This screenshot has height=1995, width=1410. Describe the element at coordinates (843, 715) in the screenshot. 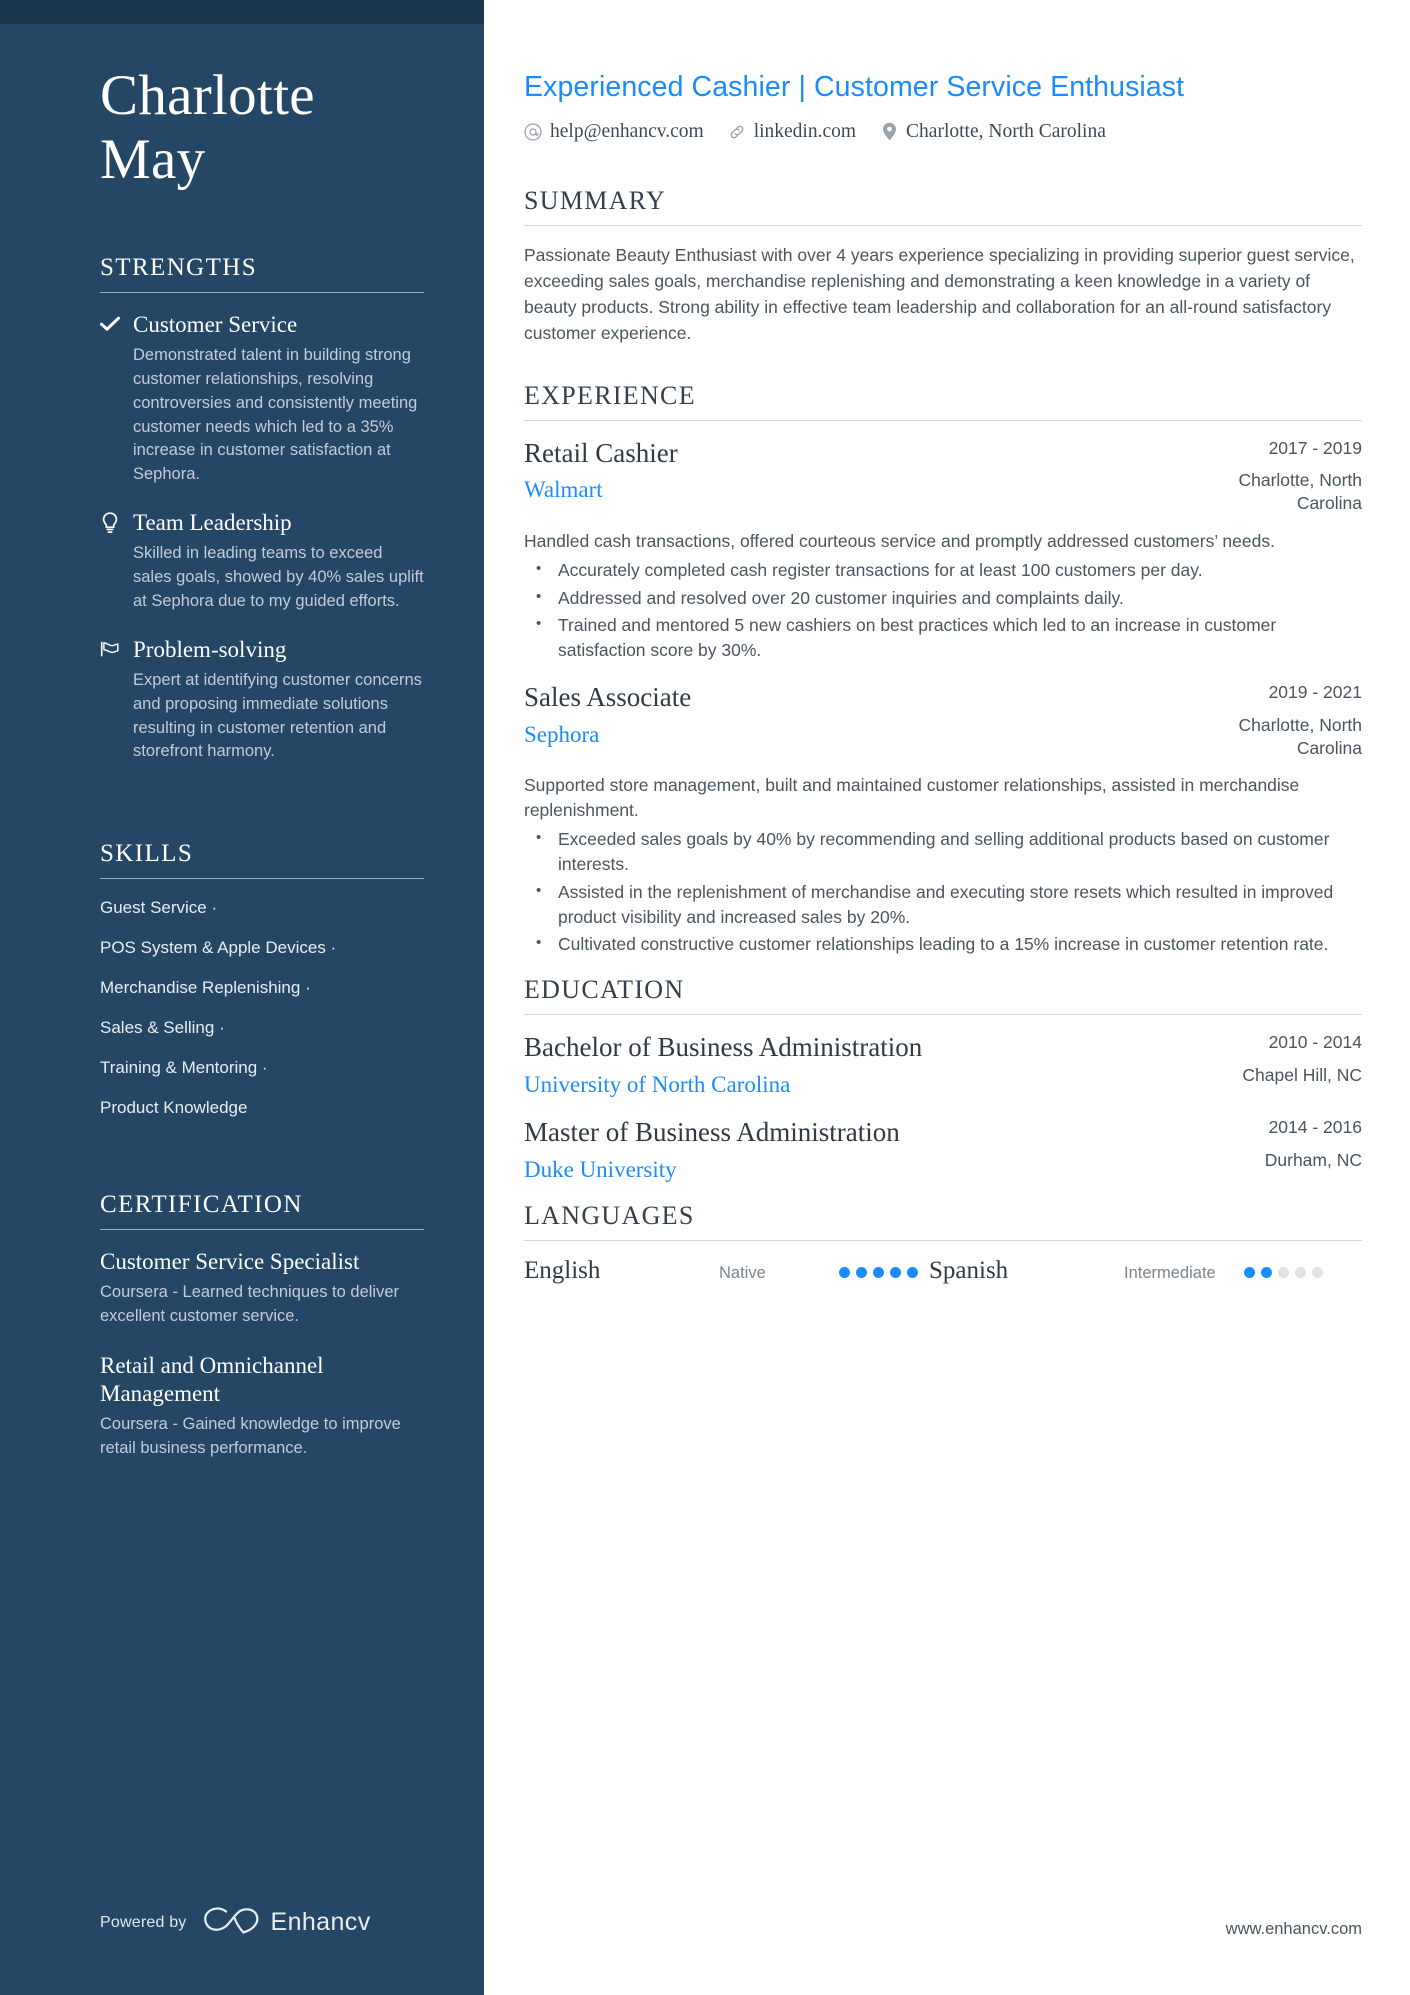

I see `experience-entry-left: Sales Associate Sephora` at that location.